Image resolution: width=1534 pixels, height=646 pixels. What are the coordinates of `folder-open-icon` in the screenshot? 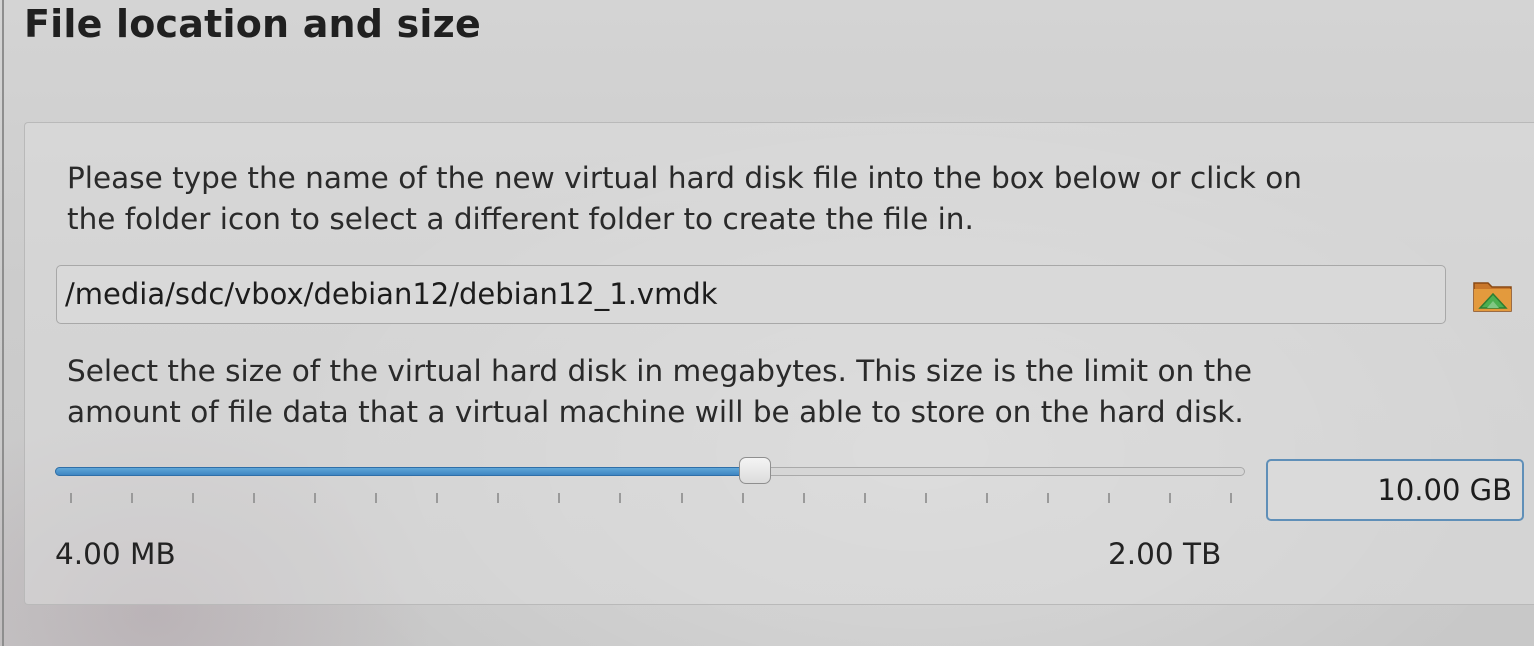 It's located at (1492, 297).